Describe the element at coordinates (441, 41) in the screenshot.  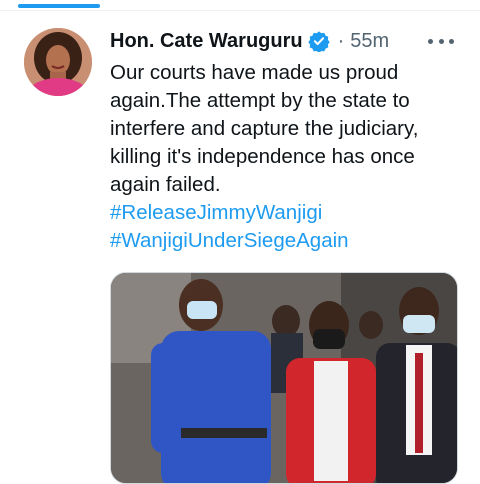
I see `more-options-icon` at that location.